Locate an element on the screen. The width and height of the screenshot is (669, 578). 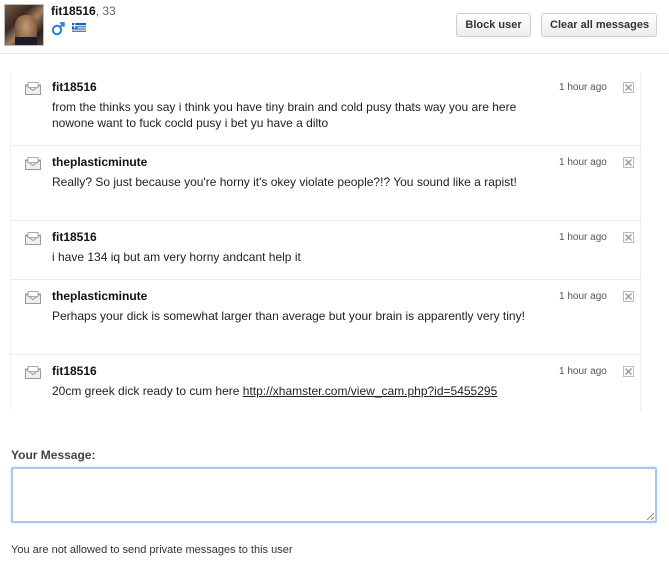
avatar is located at coordinates (24, 25).